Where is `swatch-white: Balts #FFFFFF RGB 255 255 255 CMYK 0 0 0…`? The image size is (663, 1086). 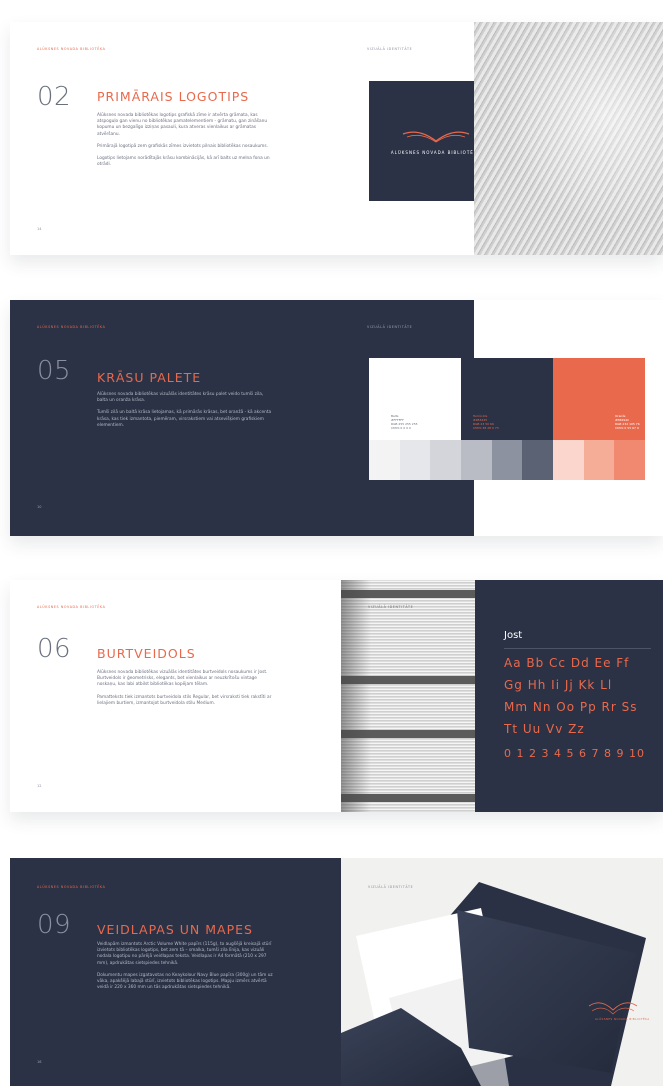
swatch-white: Balts #FFFFFF RGB 255 255 255 CMYK 0 0 0… is located at coordinates (415, 399).